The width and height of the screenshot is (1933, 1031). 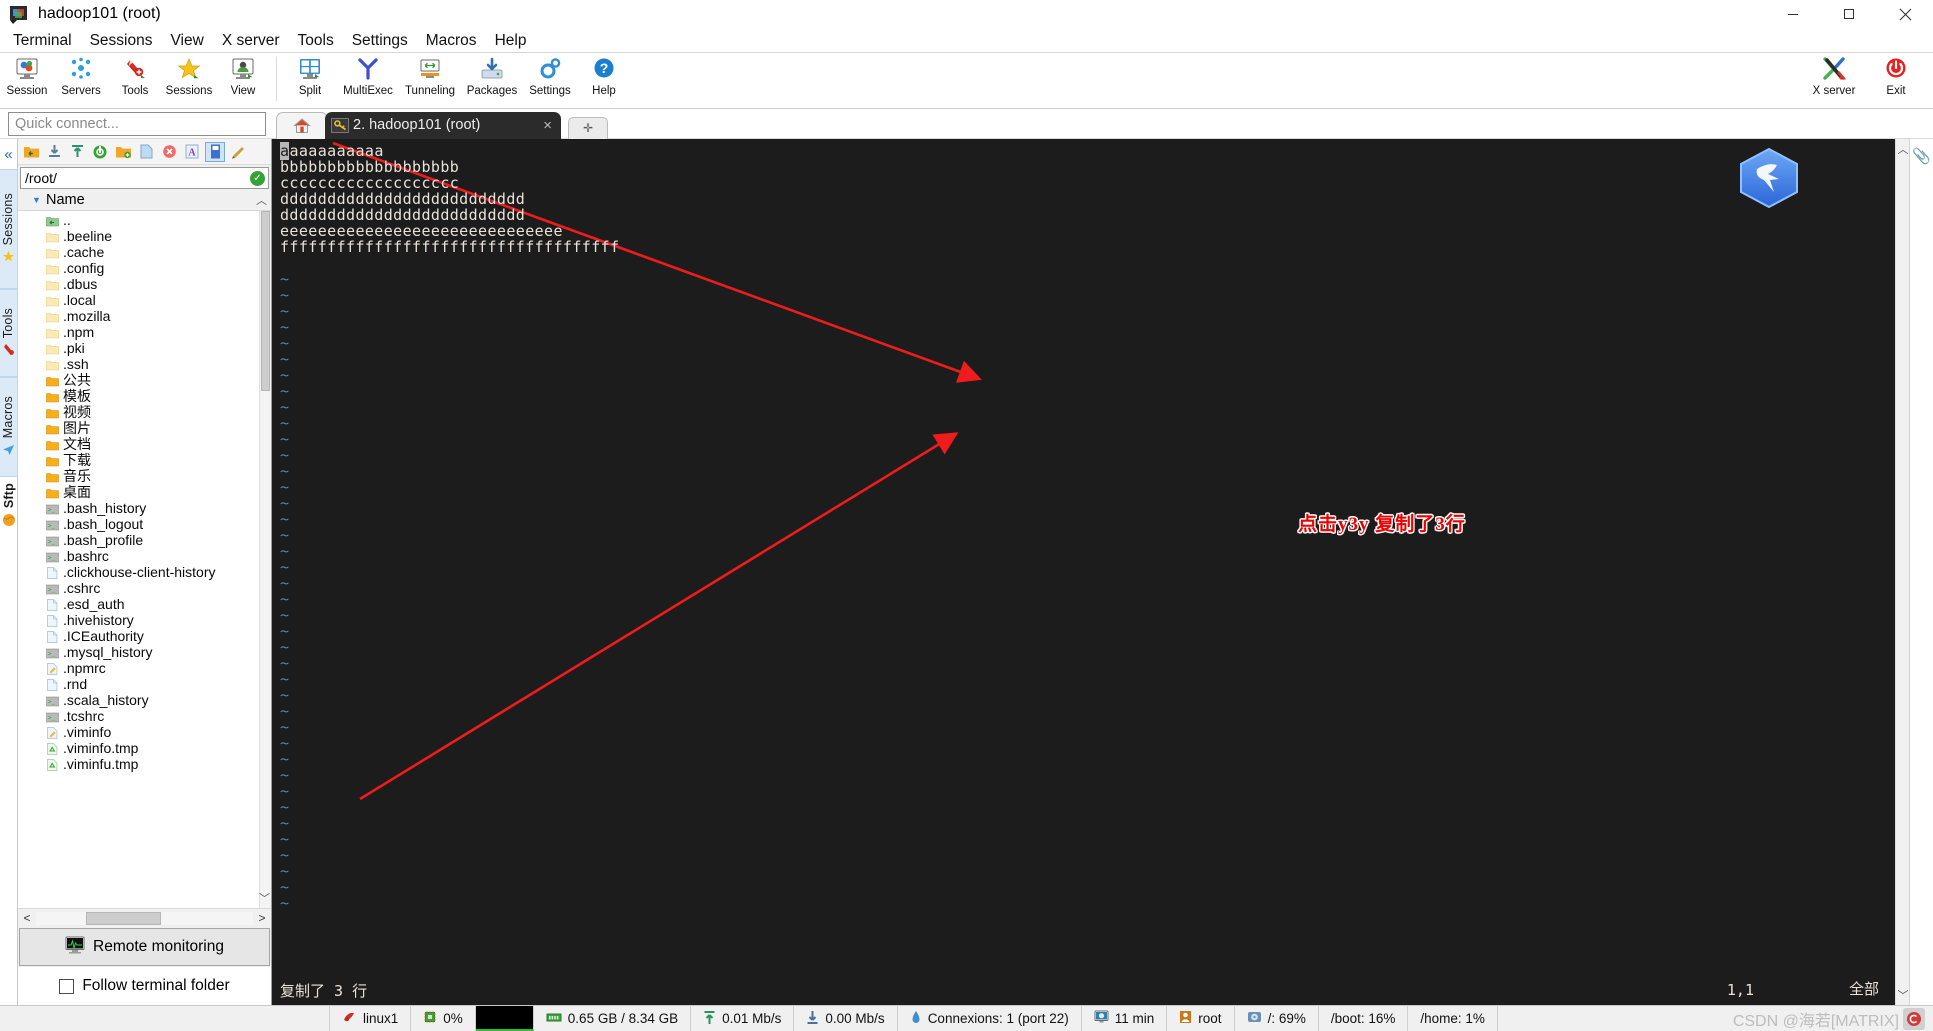 I want to click on menu-macros: Macros, so click(x=451, y=40).